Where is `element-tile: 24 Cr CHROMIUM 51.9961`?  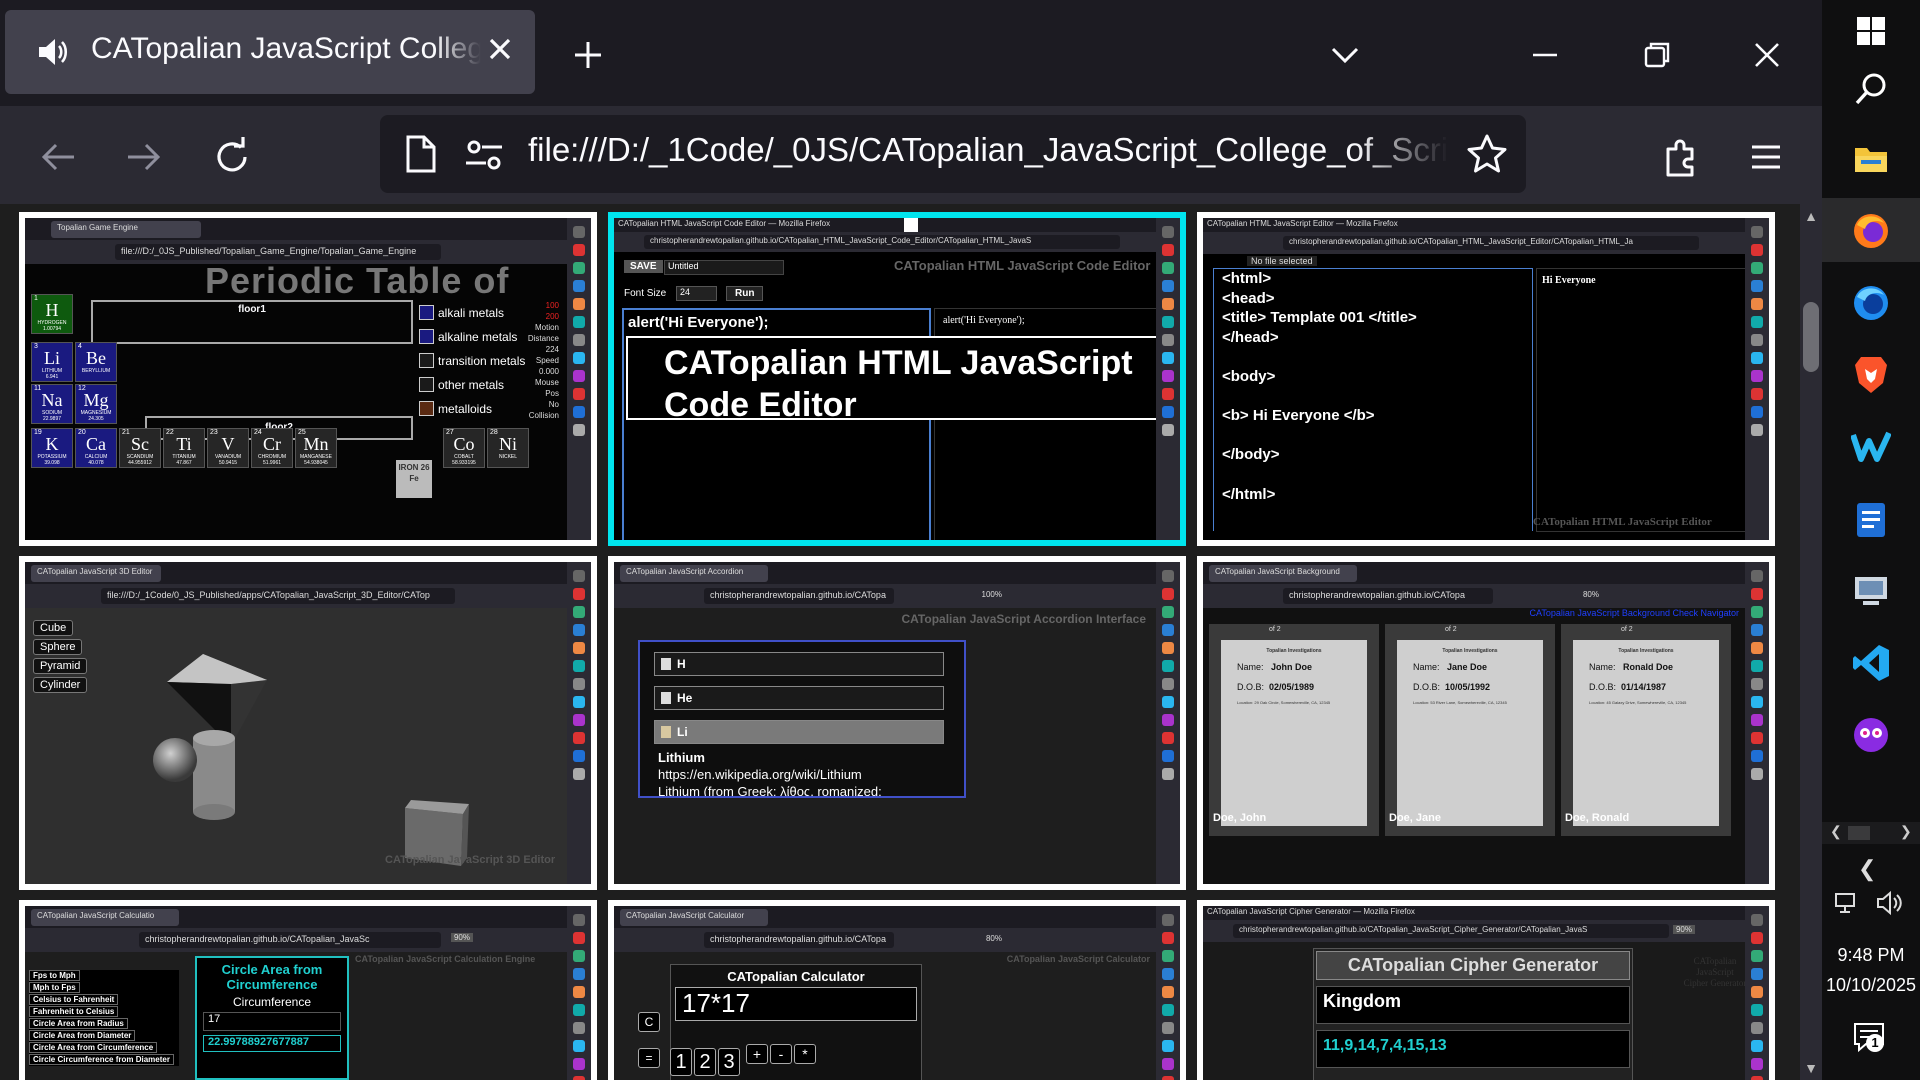 element-tile: 24 Cr CHROMIUM 51.9961 is located at coordinates (272, 448).